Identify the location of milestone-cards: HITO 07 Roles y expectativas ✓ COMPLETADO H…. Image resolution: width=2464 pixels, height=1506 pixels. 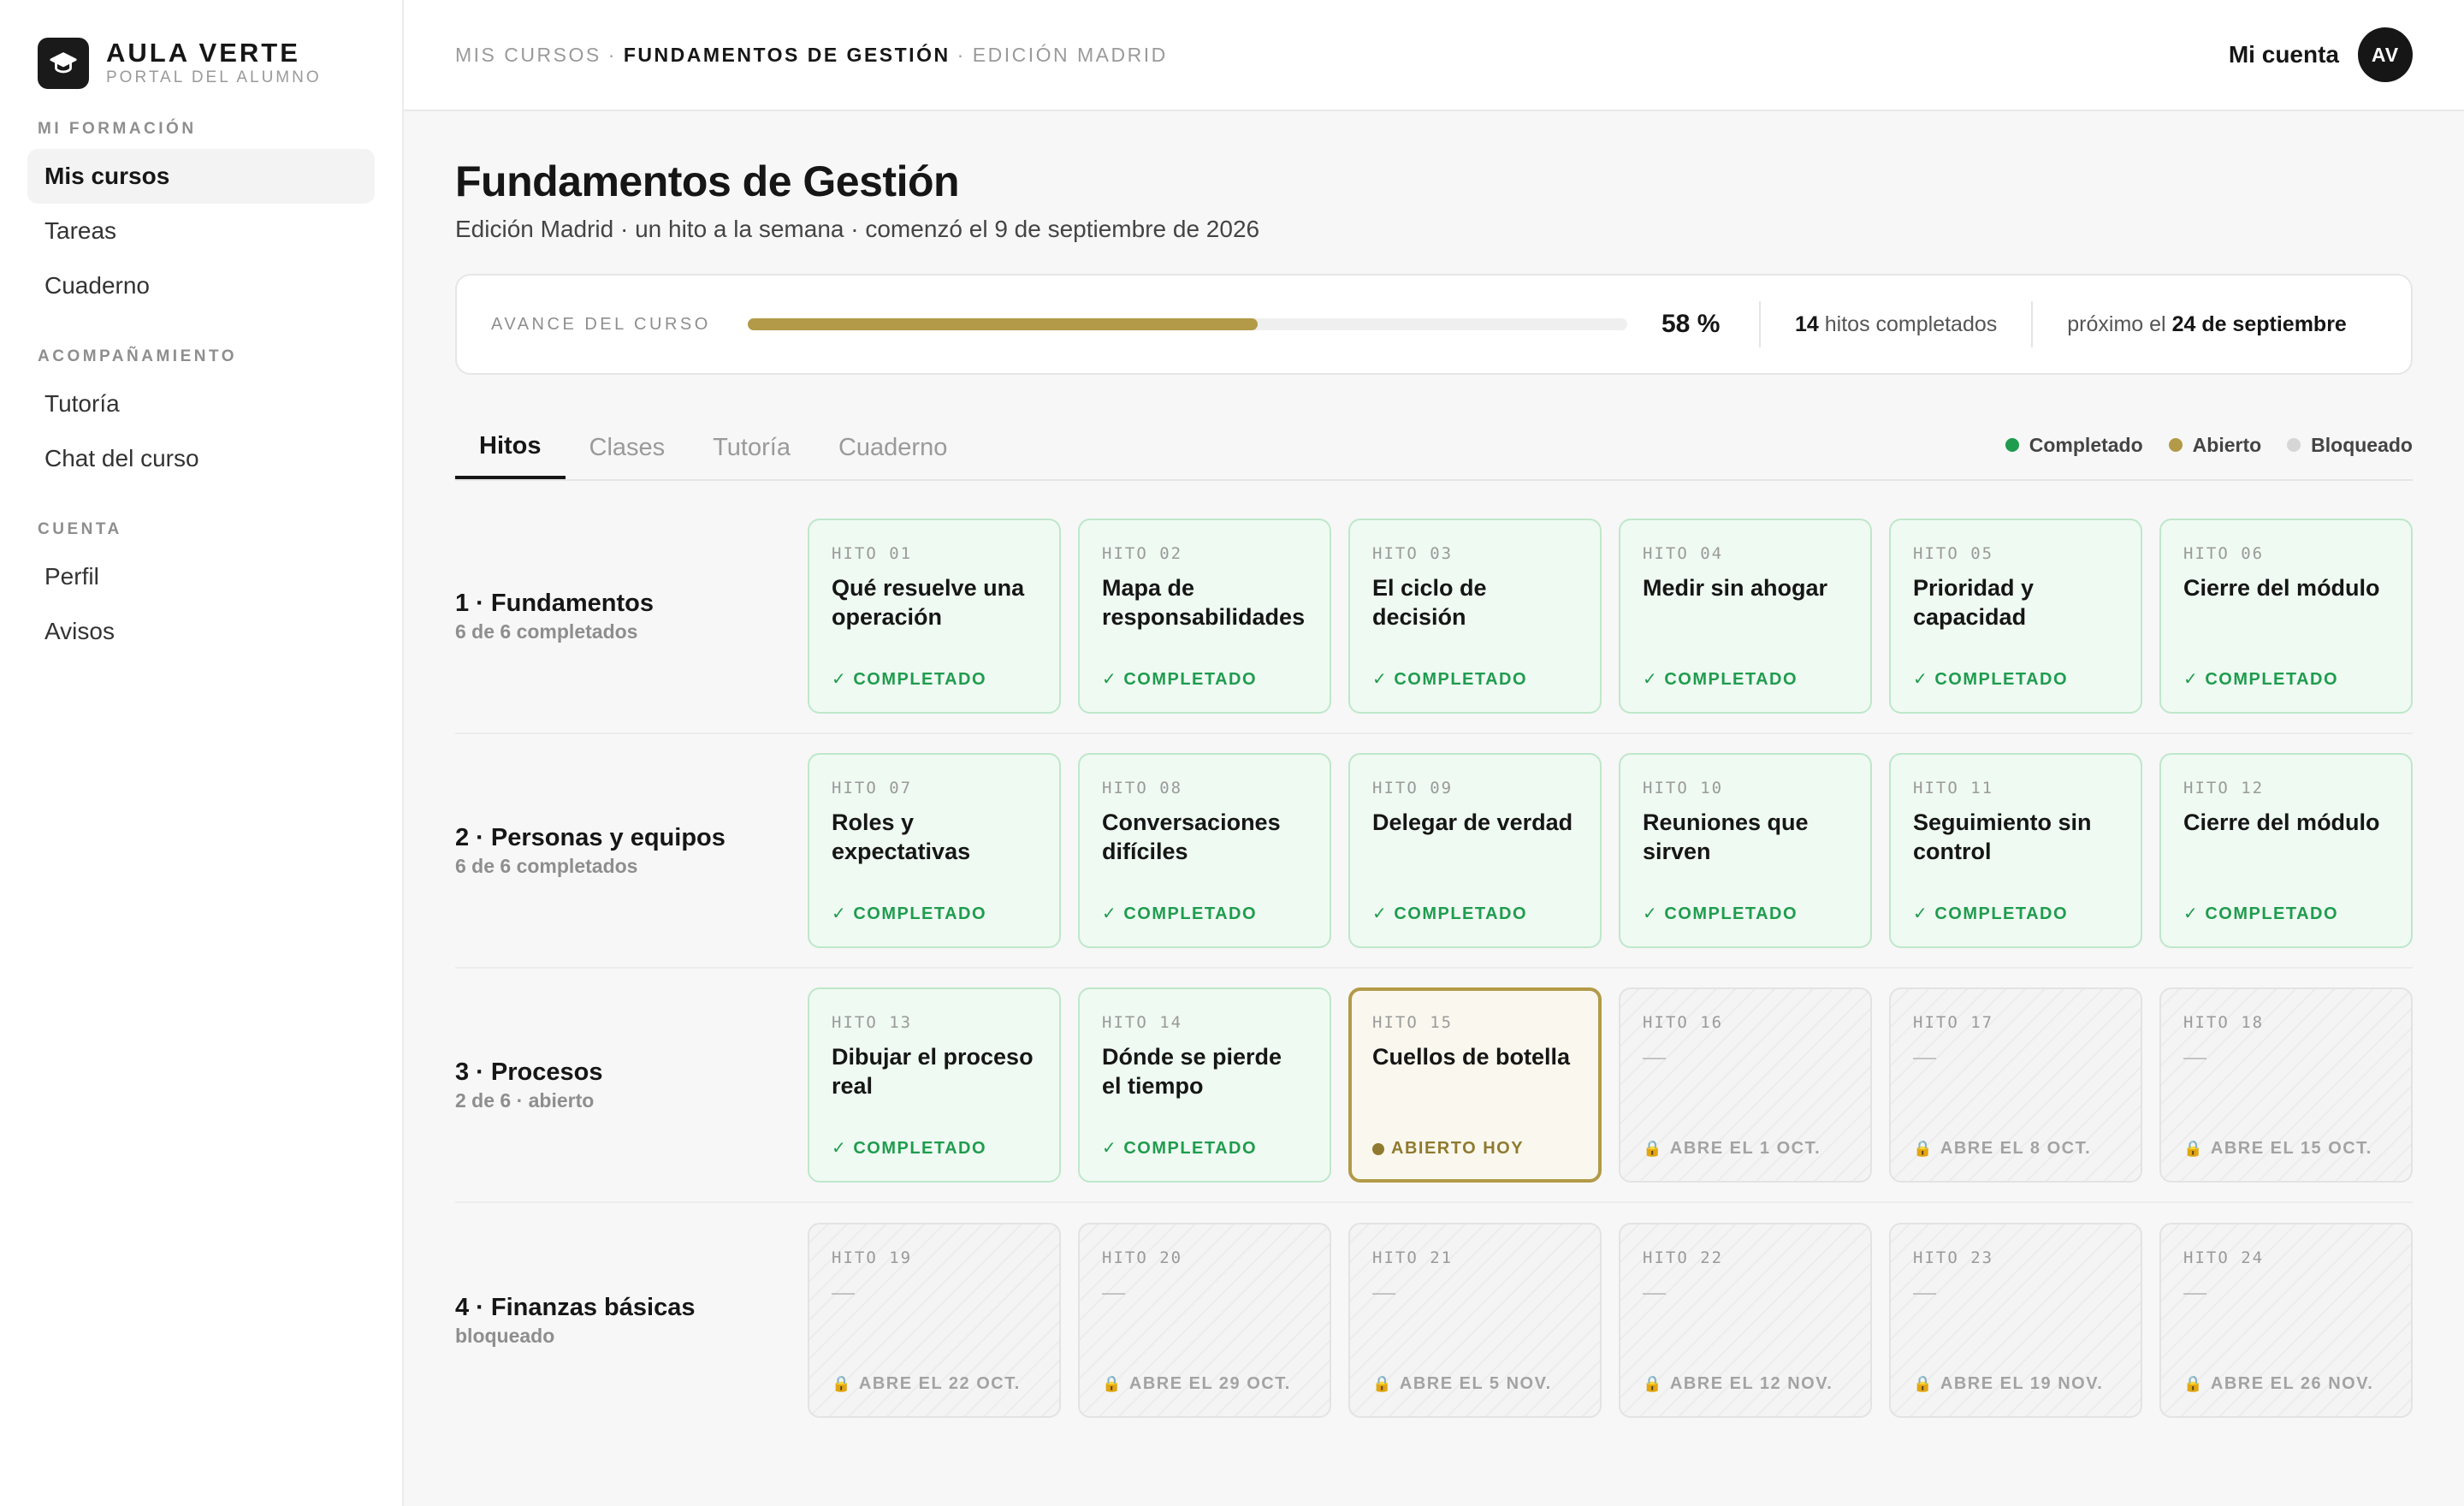
(1610, 851).